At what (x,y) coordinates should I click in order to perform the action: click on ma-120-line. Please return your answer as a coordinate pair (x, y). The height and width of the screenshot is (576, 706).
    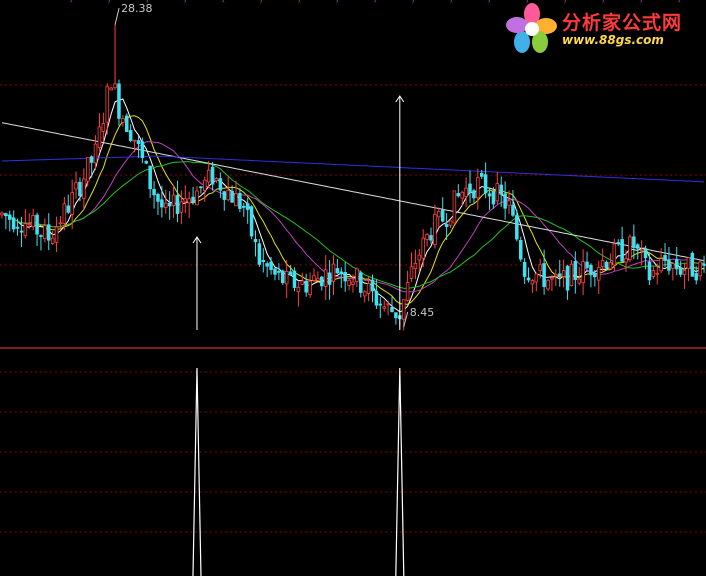
    Looking at the image, I should click on (353, 169).